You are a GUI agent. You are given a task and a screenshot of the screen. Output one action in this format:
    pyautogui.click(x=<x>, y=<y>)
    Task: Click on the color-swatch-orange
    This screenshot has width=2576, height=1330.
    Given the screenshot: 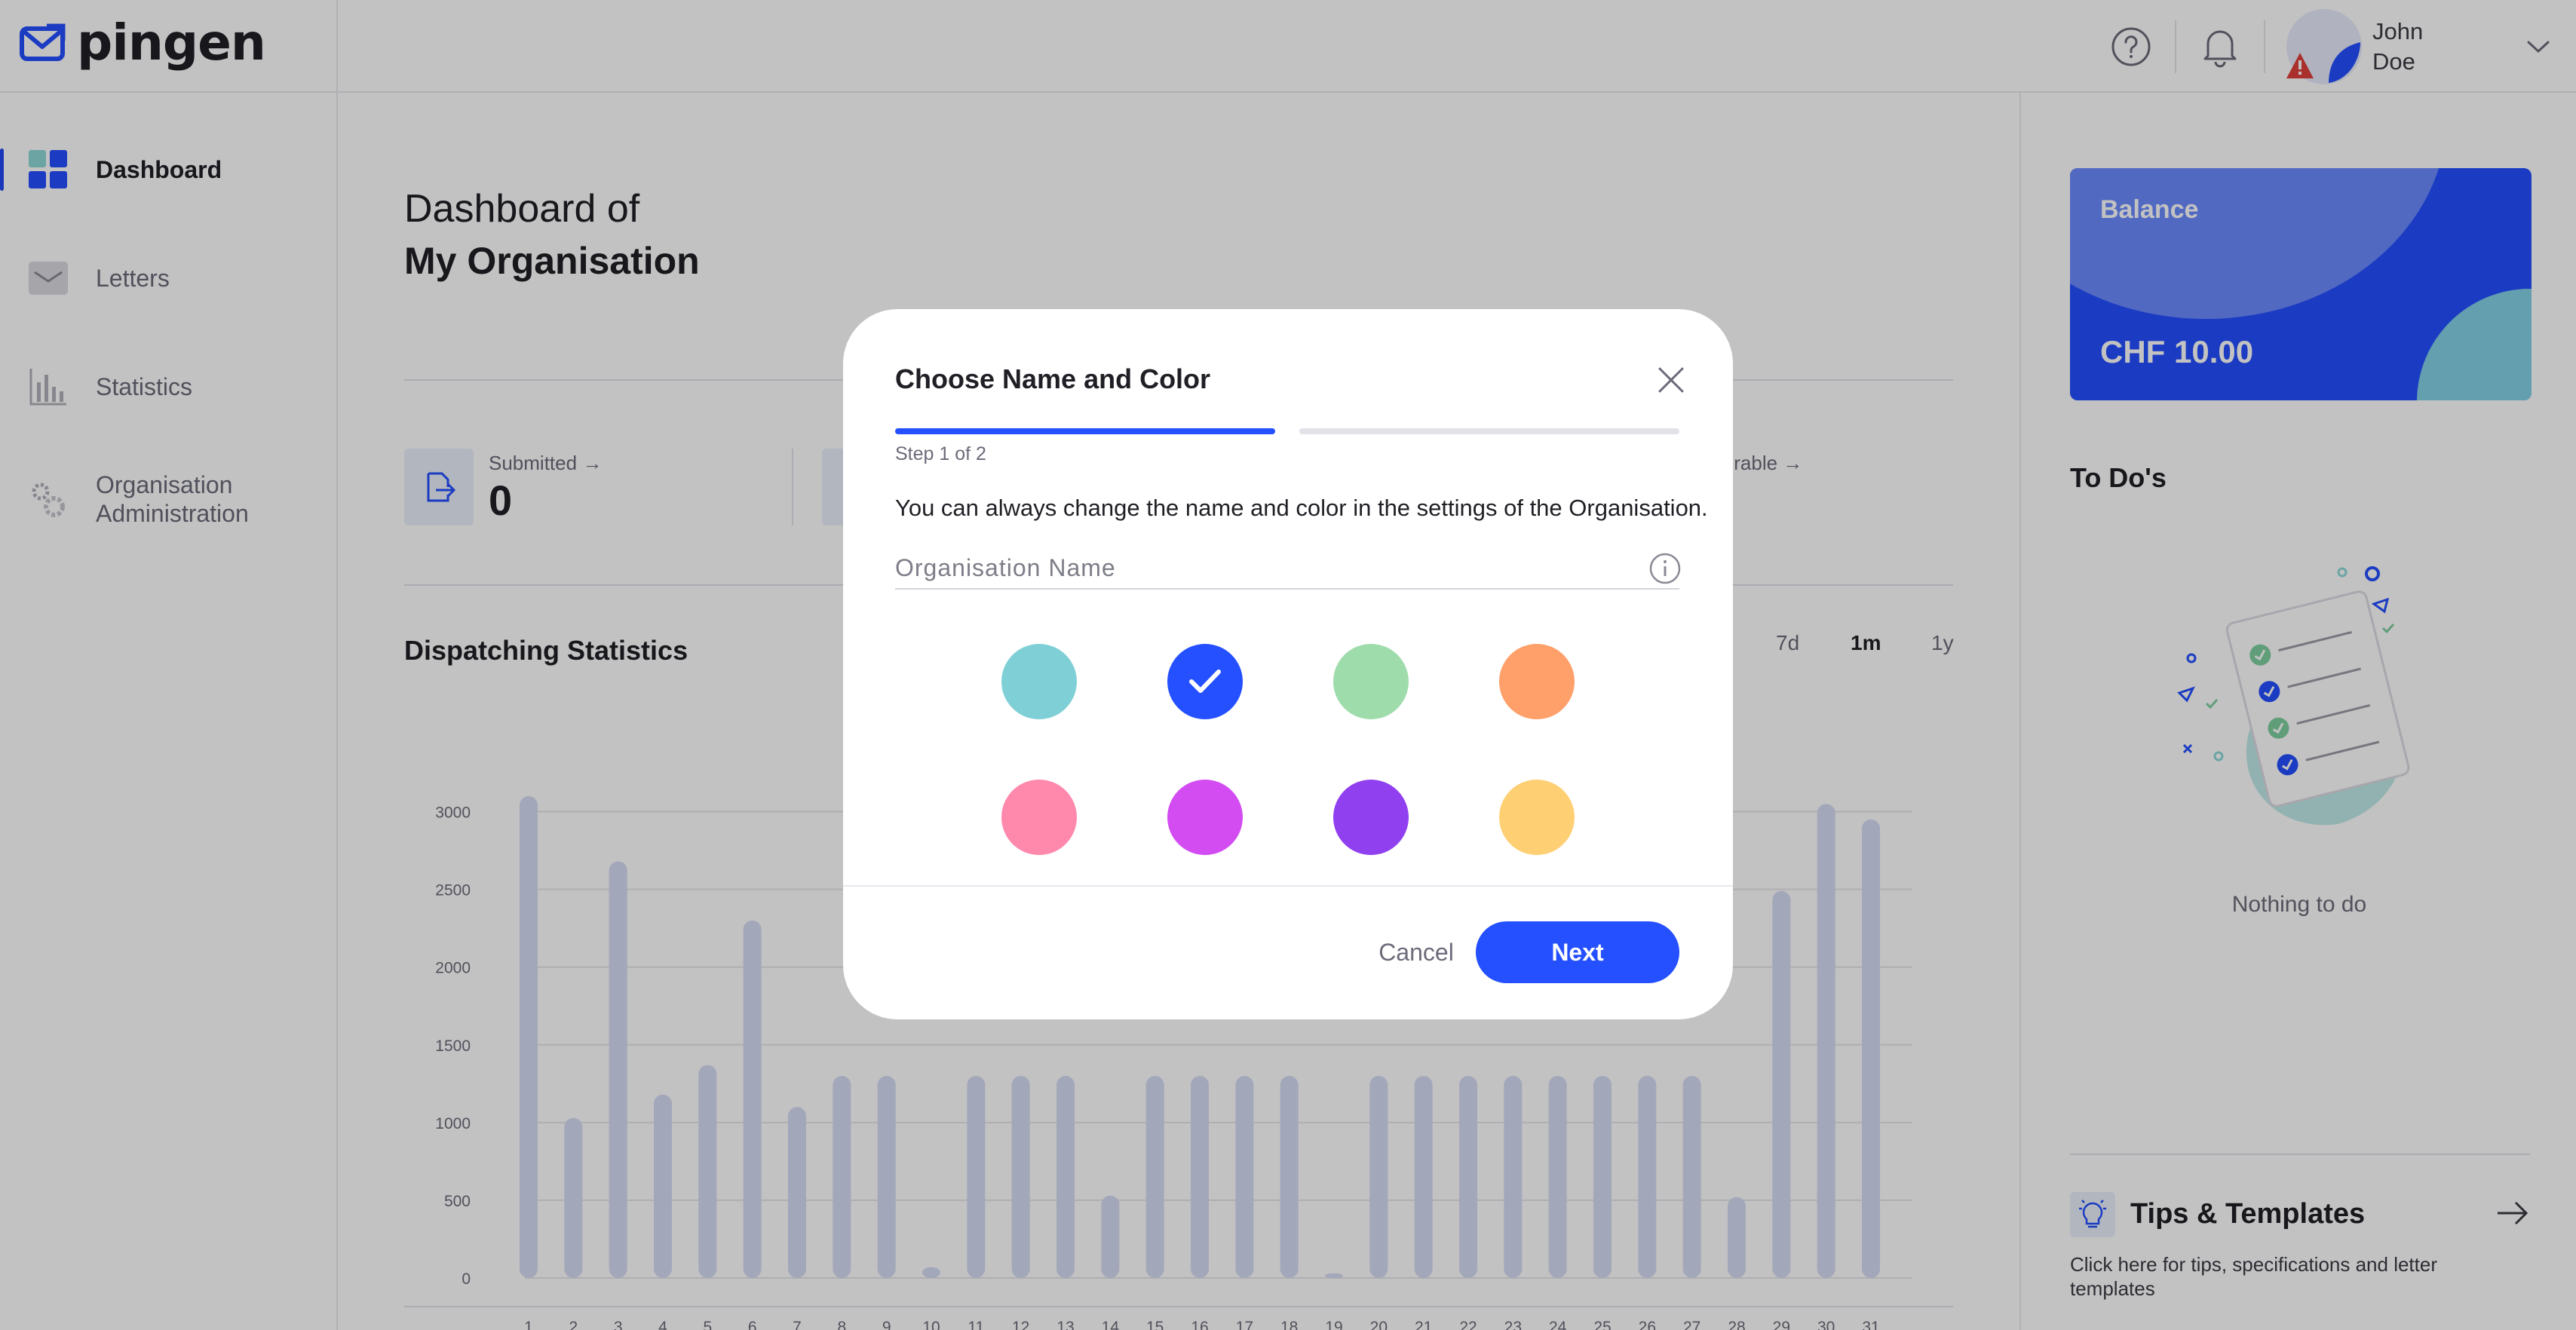 What is the action you would take?
    pyautogui.click(x=1537, y=681)
    